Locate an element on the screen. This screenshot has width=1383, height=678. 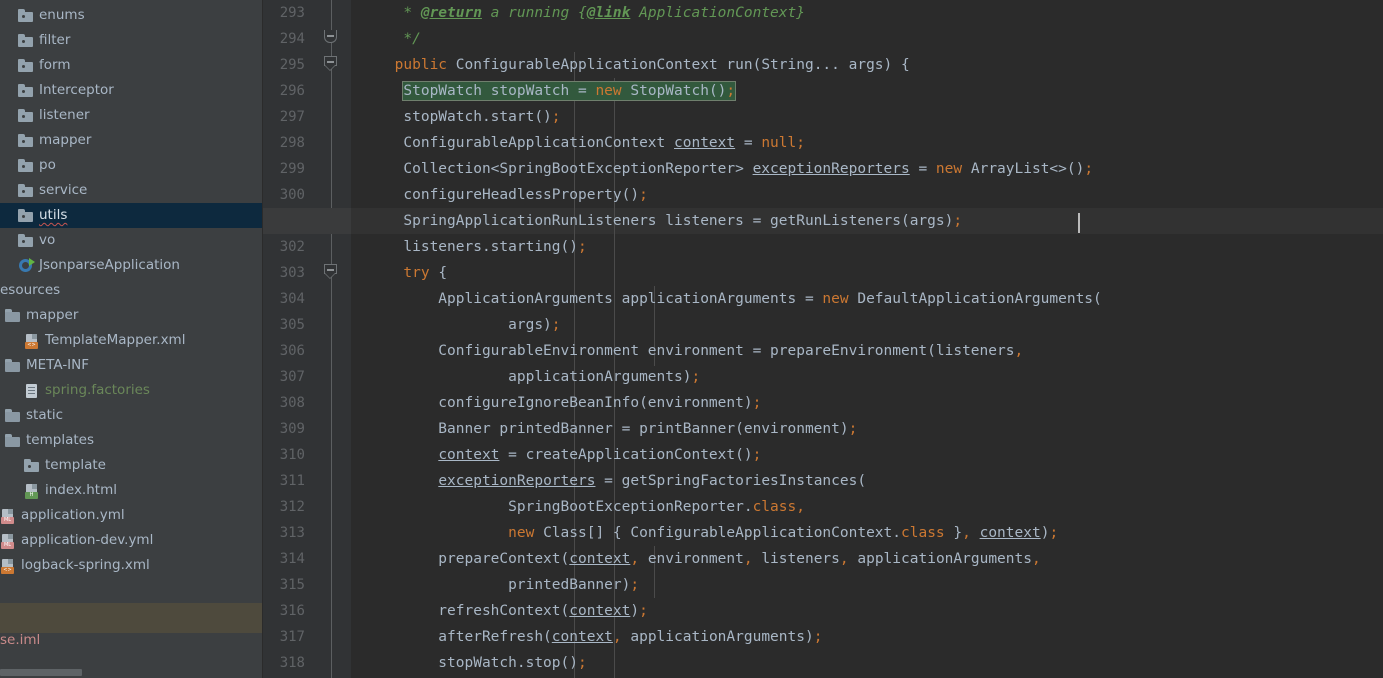
sidebar-hscrollbar-thumb is located at coordinates (41, 672).